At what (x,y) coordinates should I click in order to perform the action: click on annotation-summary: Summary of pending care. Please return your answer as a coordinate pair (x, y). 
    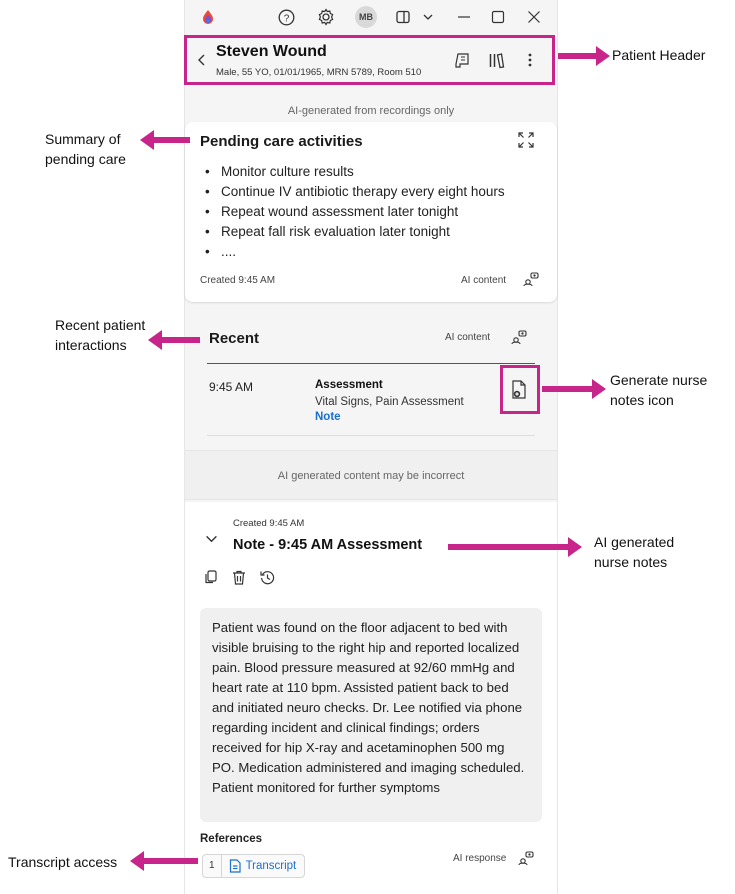
    Looking at the image, I should click on (85, 149).